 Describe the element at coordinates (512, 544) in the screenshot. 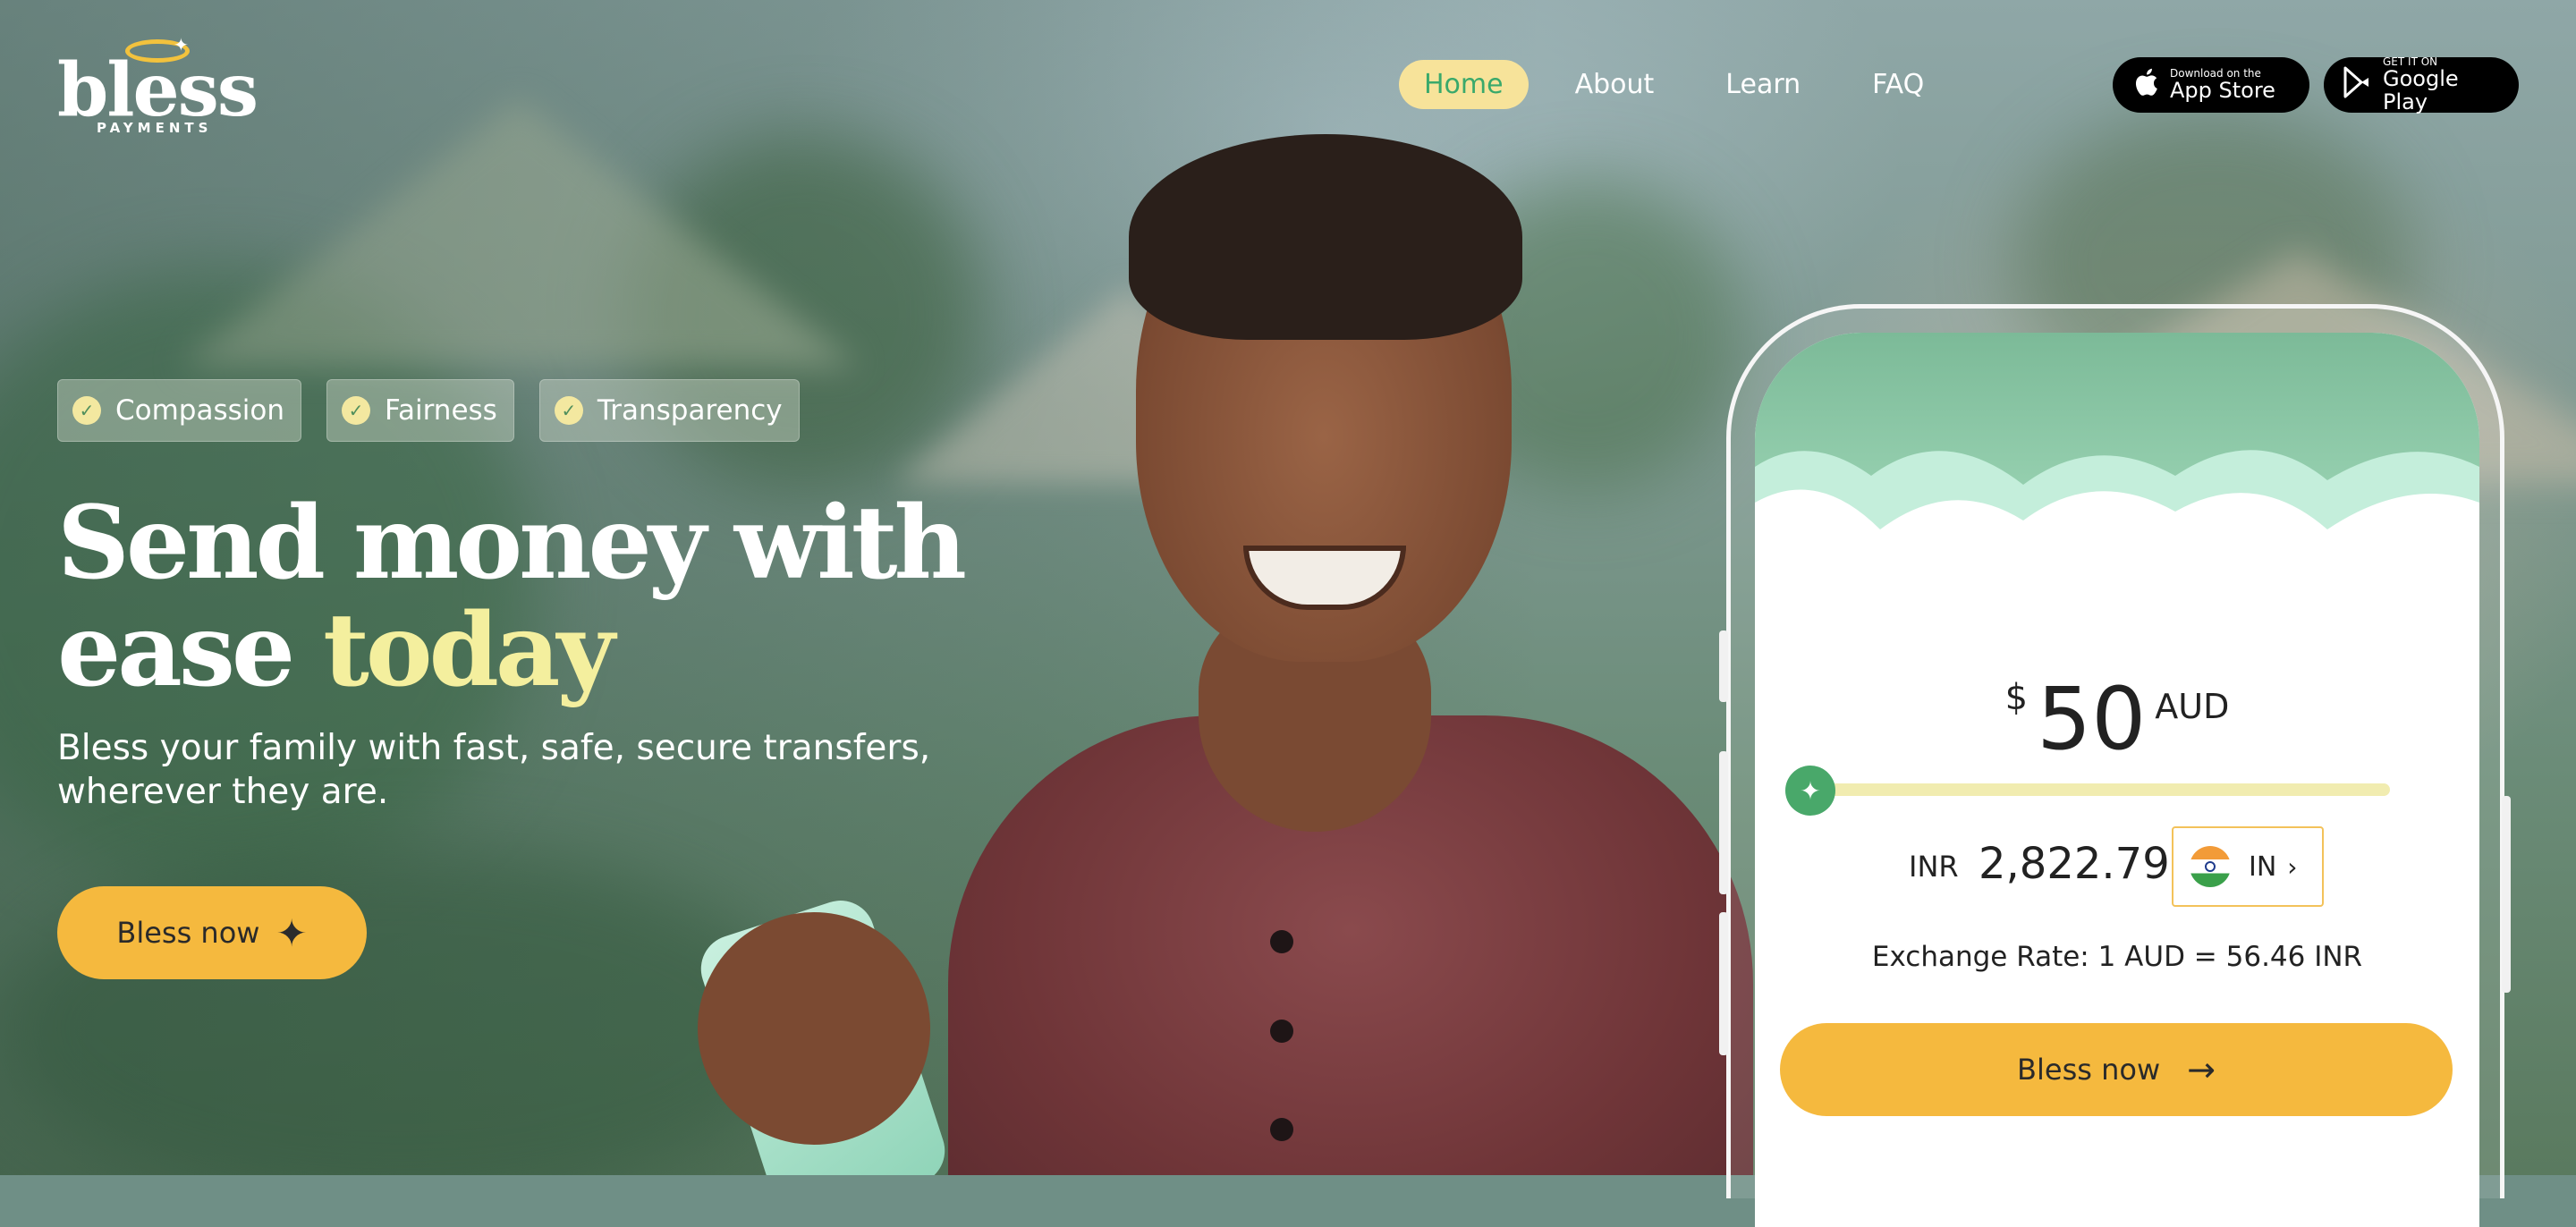

I see `headline-line-1: Send money with` at that location.